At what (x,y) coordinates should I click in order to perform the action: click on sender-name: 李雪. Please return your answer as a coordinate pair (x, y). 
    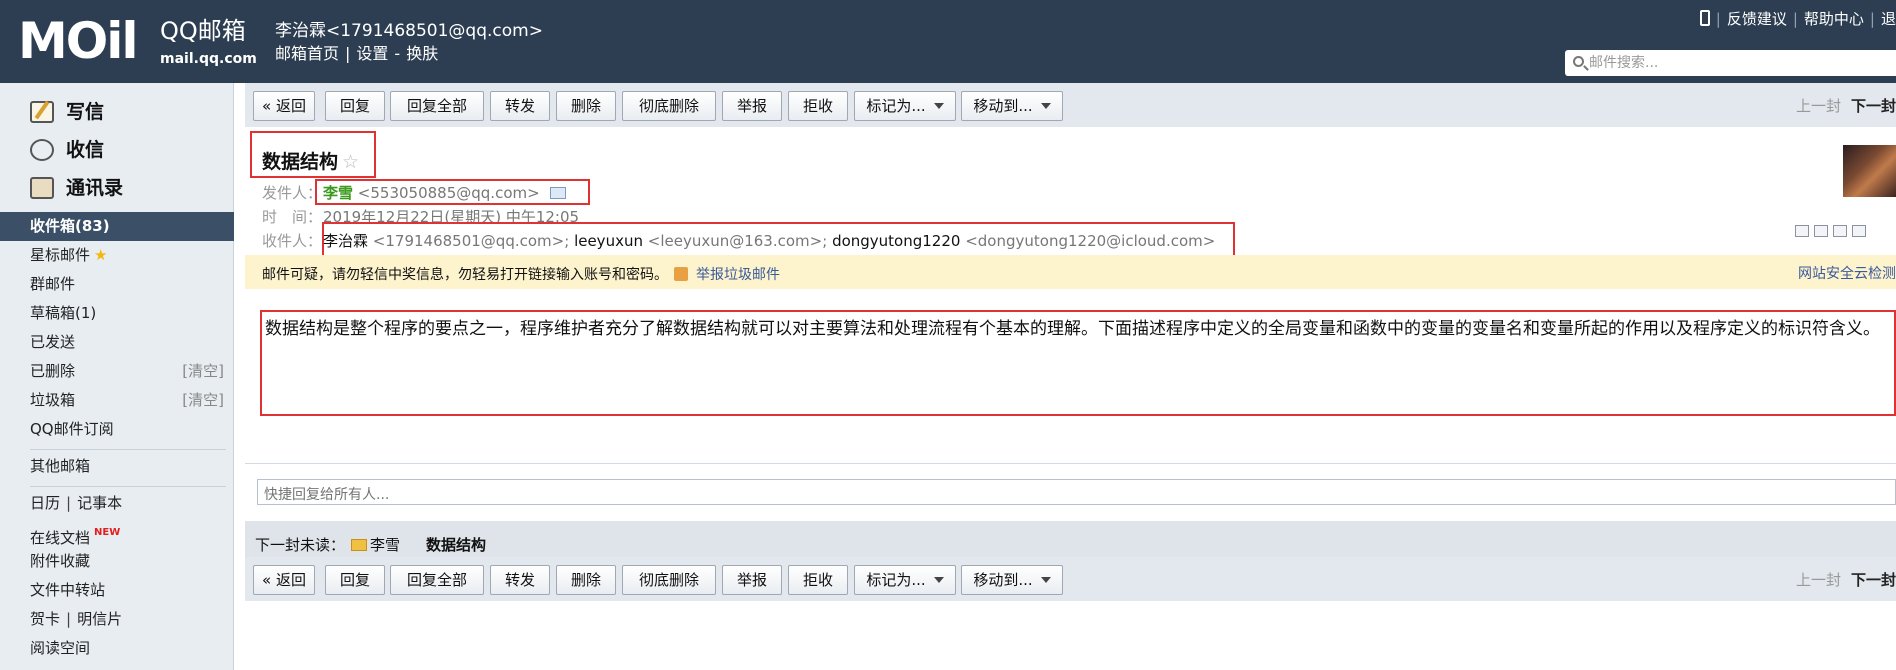
    Looking at the image, I should click on (338, 193).